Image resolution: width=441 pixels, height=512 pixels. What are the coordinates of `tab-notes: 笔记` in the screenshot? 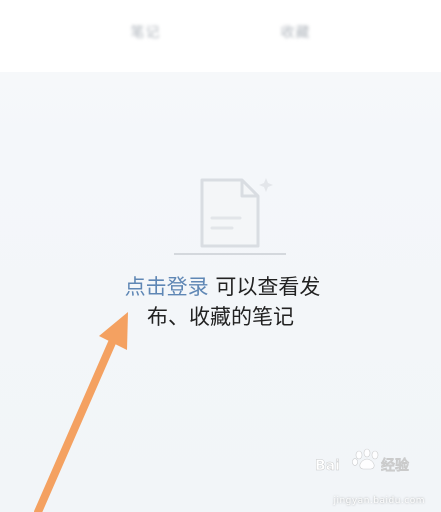 It's located at (146, 32).